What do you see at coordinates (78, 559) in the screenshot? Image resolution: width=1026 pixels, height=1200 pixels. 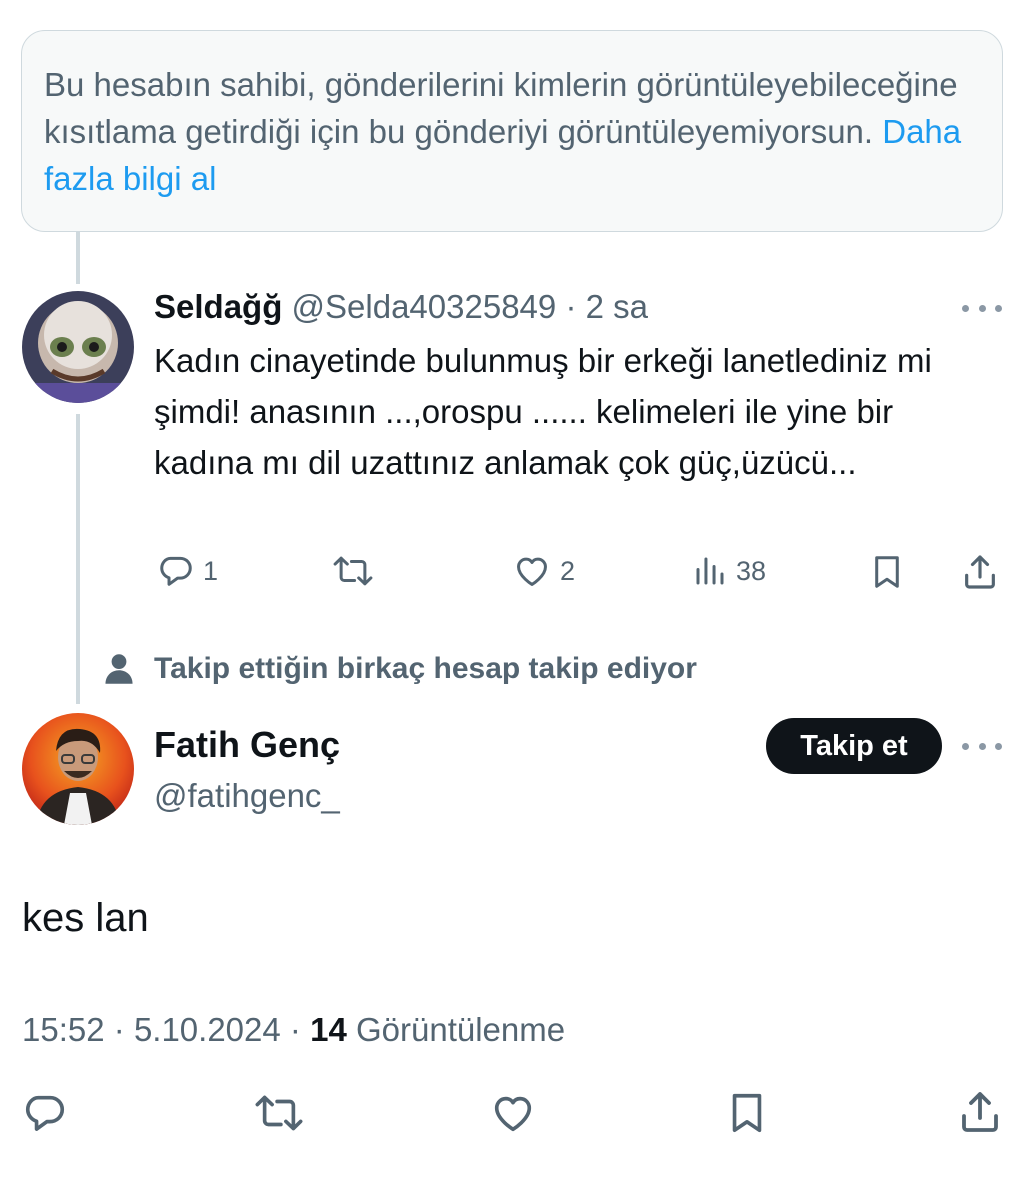 I see `thread-line-bottom` at bounding box center [78, 559].